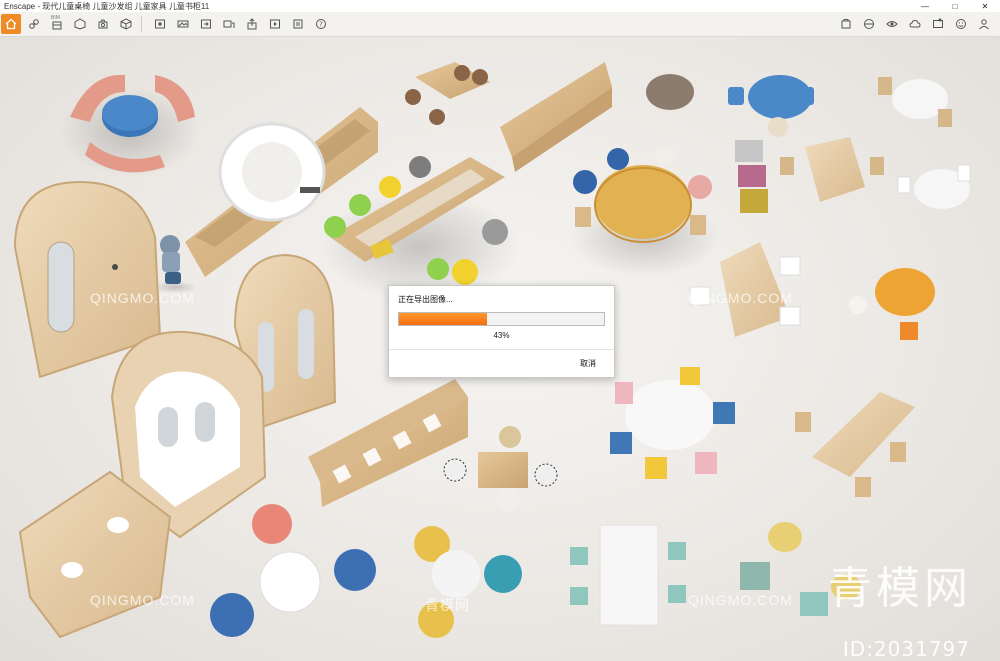 The width and height of the screenshot is (1000, 661). I want to click on upload-icon, so click(252, 24).